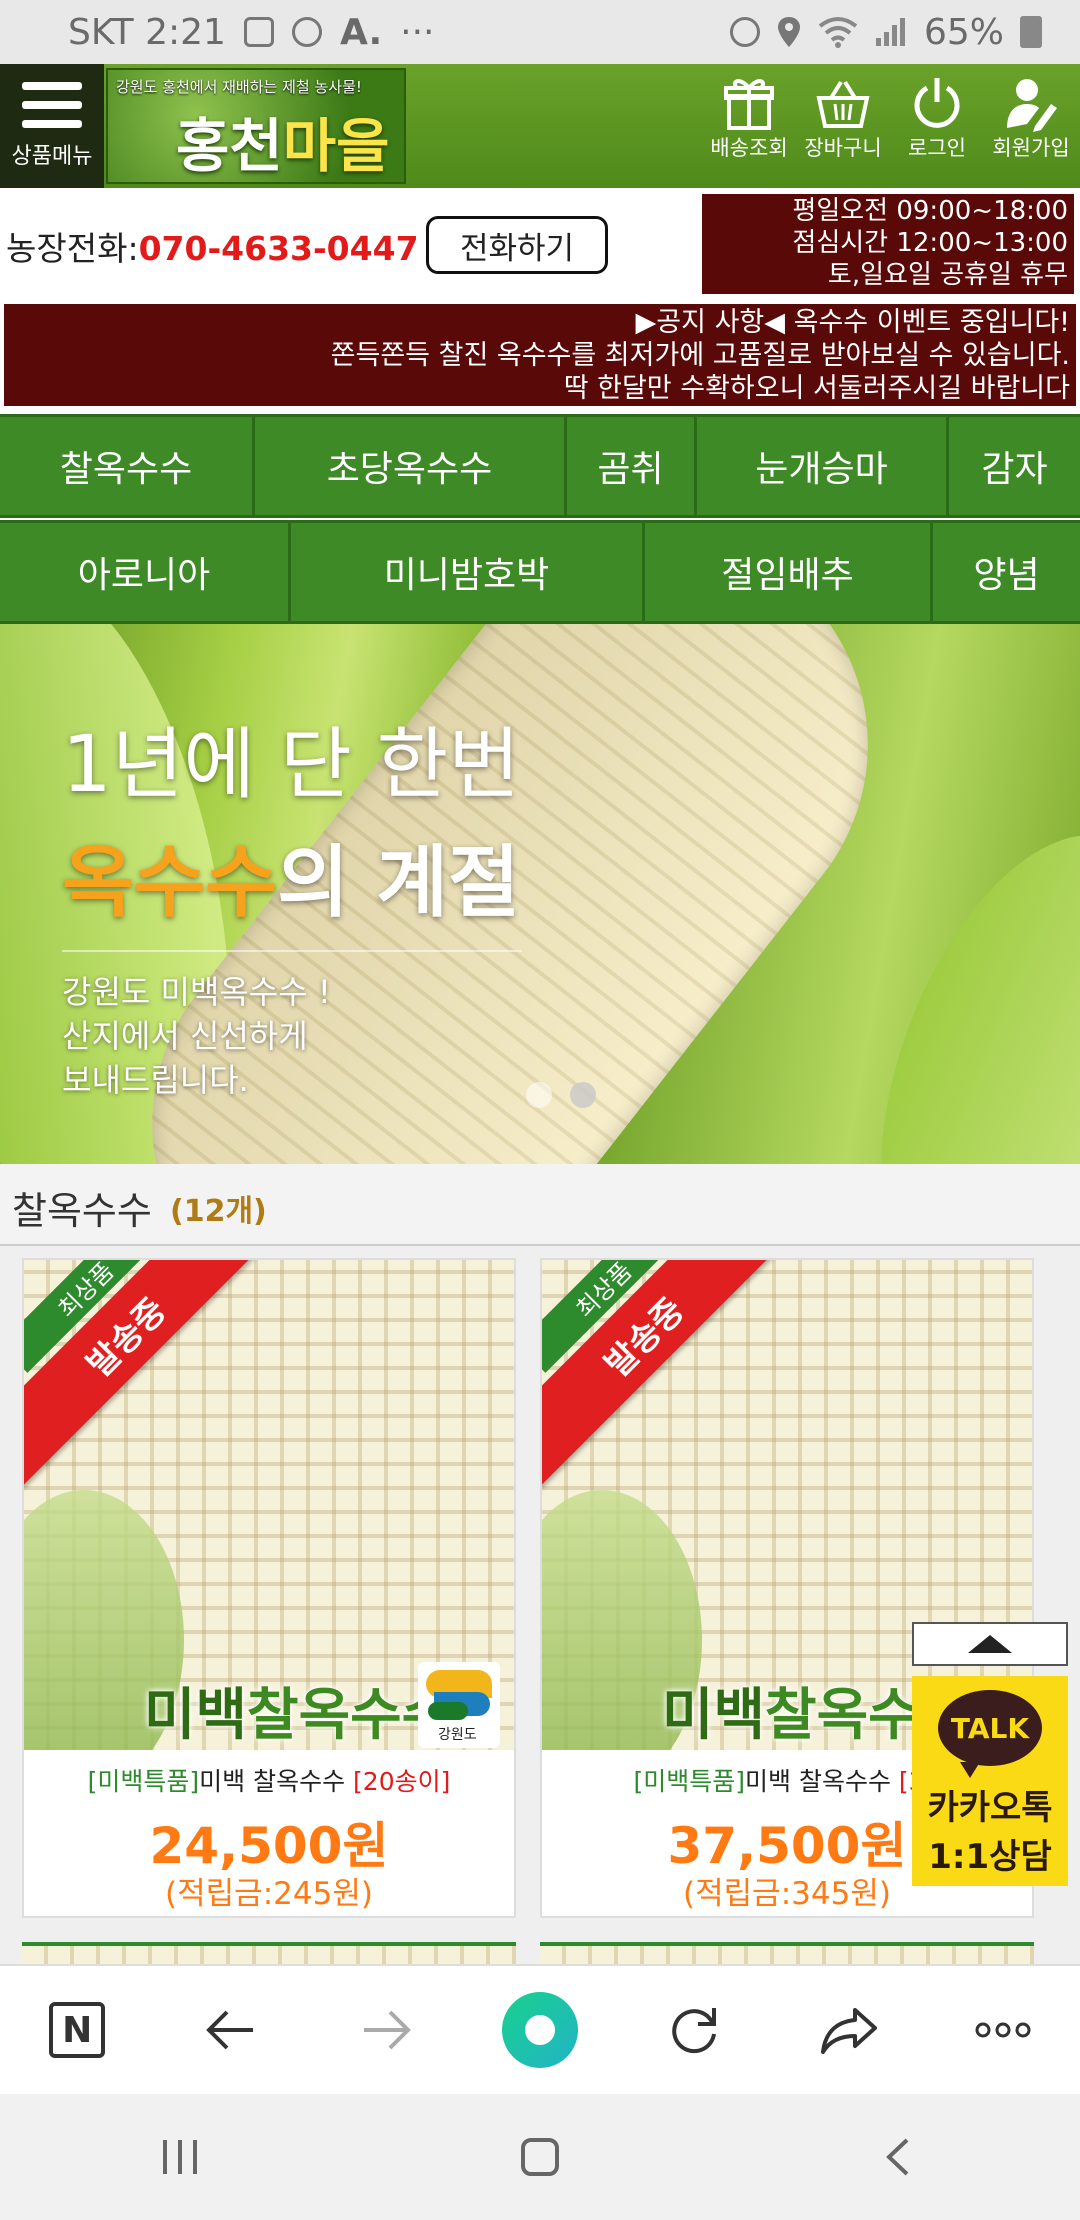 The image size is (1080, 2220). What do you see at coordinates (239, 87) in the screenshot?
I see `logo-subtitle: 강원도 홍천에서 재배하는 제철 농사물!` at bounding box center [239, 87].